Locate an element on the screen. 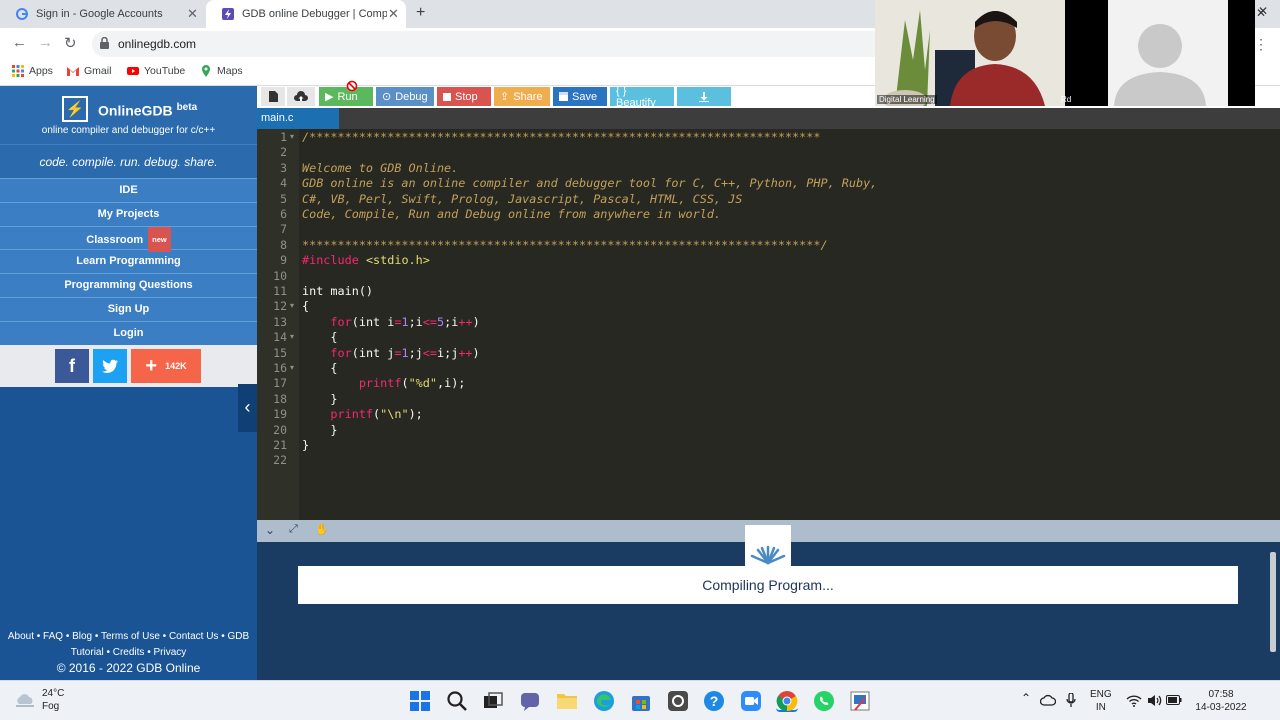  sidebar-item-sign-up: Sign Up is located at coordinates (128, 308).